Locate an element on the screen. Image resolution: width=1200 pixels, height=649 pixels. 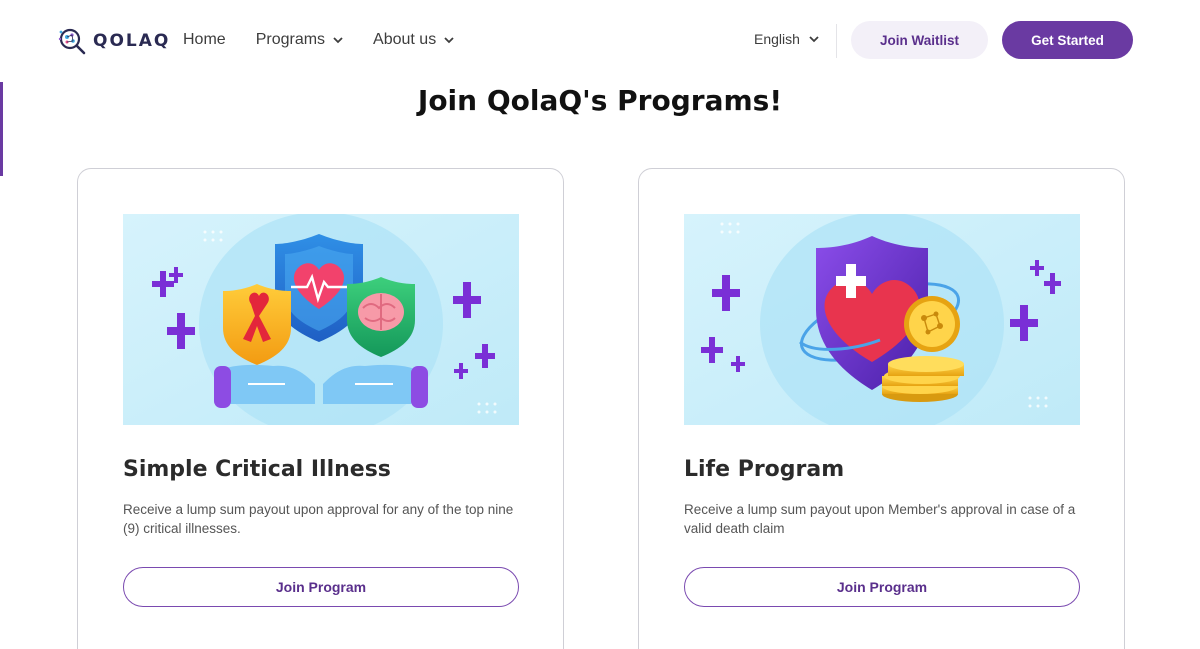
nav-item-home: Home is located at coordinates (204, 40).